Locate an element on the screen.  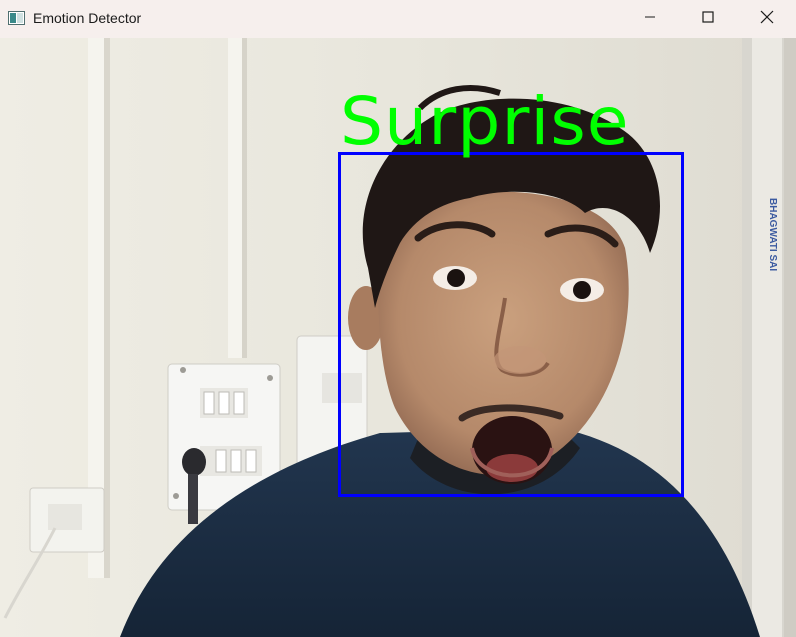
minimize-button is located at coordinates (650, 19).